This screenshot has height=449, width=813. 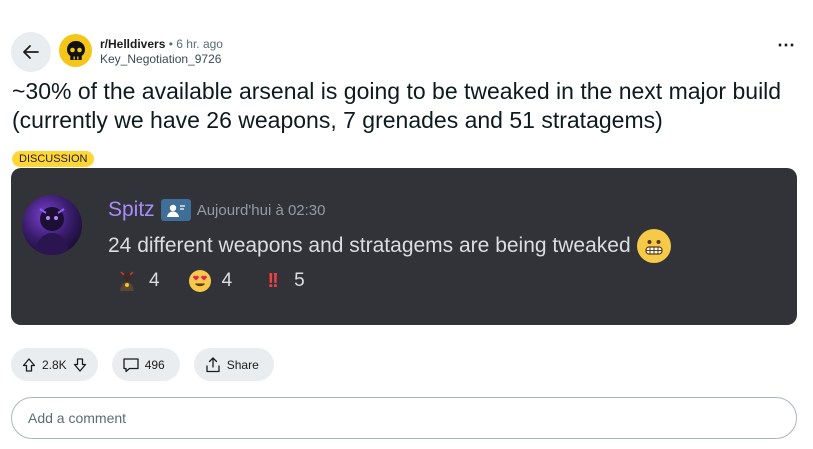 What do you see at coordinates (131, 209) in the screenshot?
I see `discord-username: Spitz` at bounding box center [131, 209].